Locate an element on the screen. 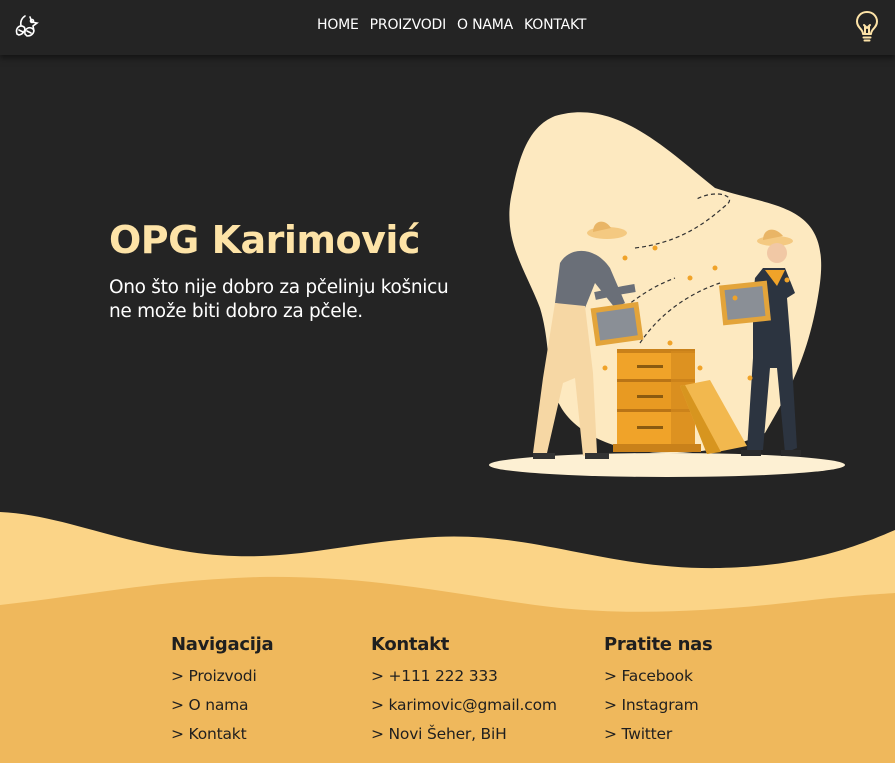 Image resolution: width=895 pixels, height=763 pixels. footer-link-instagram: > Instagram is located at coordinates (658, 705).